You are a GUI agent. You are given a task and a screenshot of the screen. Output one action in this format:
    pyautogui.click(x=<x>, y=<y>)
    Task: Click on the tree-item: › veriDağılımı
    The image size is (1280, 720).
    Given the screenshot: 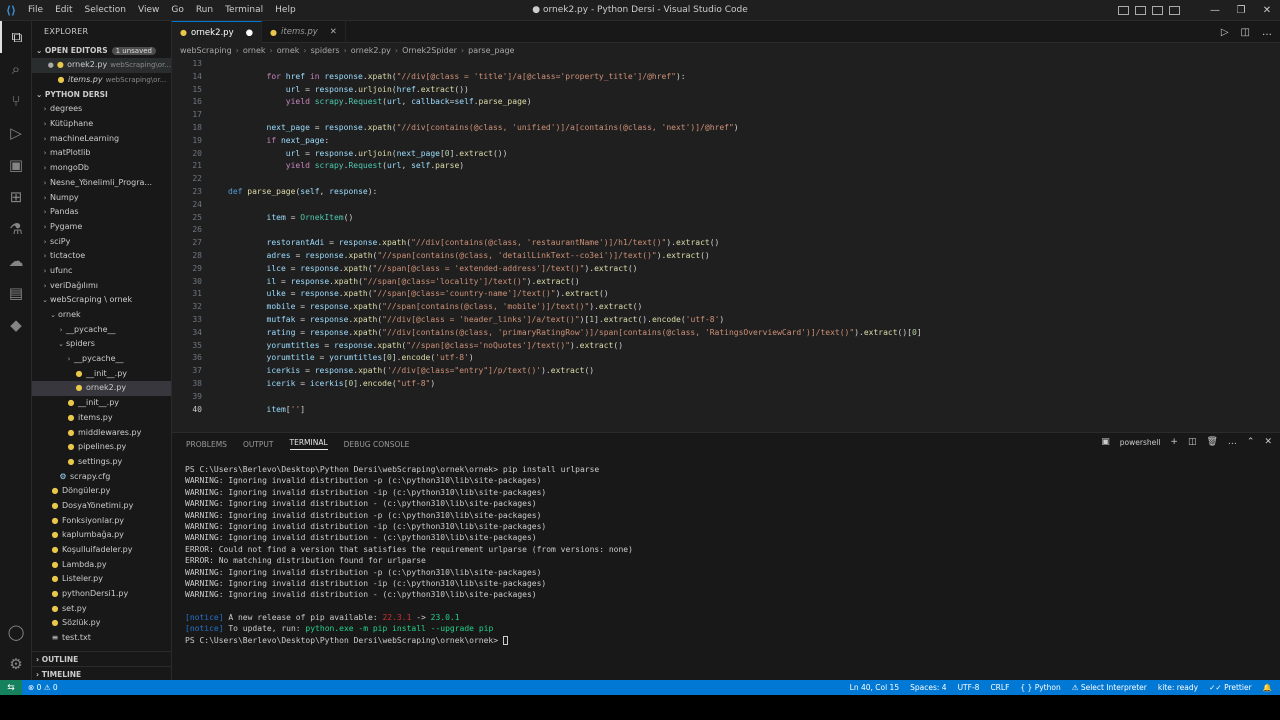 What is the action you would take?
    pyautogui.click(x=101, y=286)
    